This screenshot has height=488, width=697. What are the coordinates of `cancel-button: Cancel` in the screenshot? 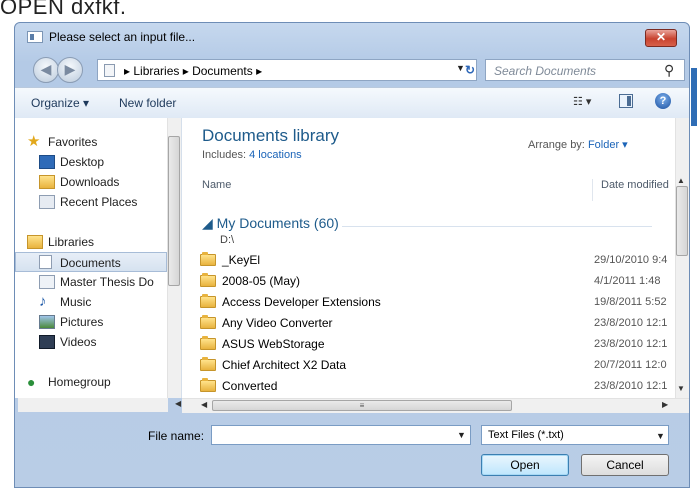 It's located at (625, 465).